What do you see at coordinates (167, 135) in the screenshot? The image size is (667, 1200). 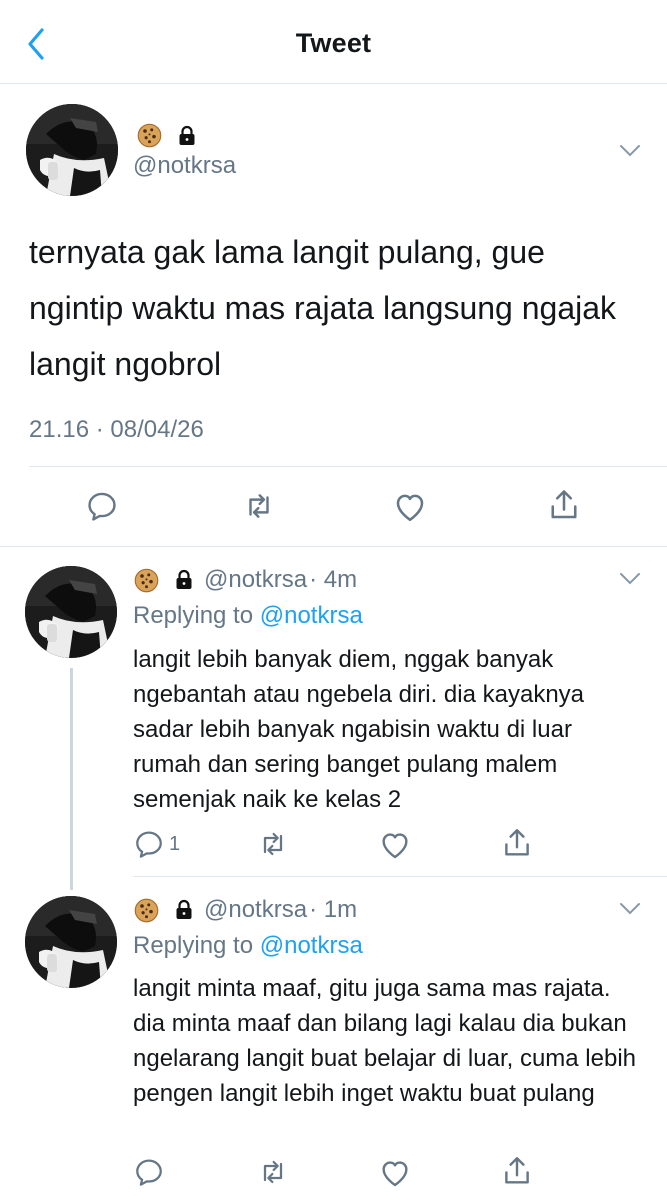 I see `display-name` at bounding box center [167, 135].